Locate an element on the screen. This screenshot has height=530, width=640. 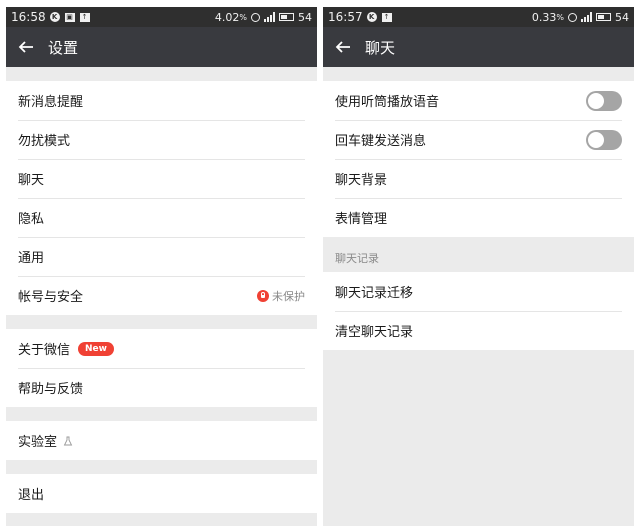
menu-item-label: 勿扰模式 is located at coordinates (44, 141).